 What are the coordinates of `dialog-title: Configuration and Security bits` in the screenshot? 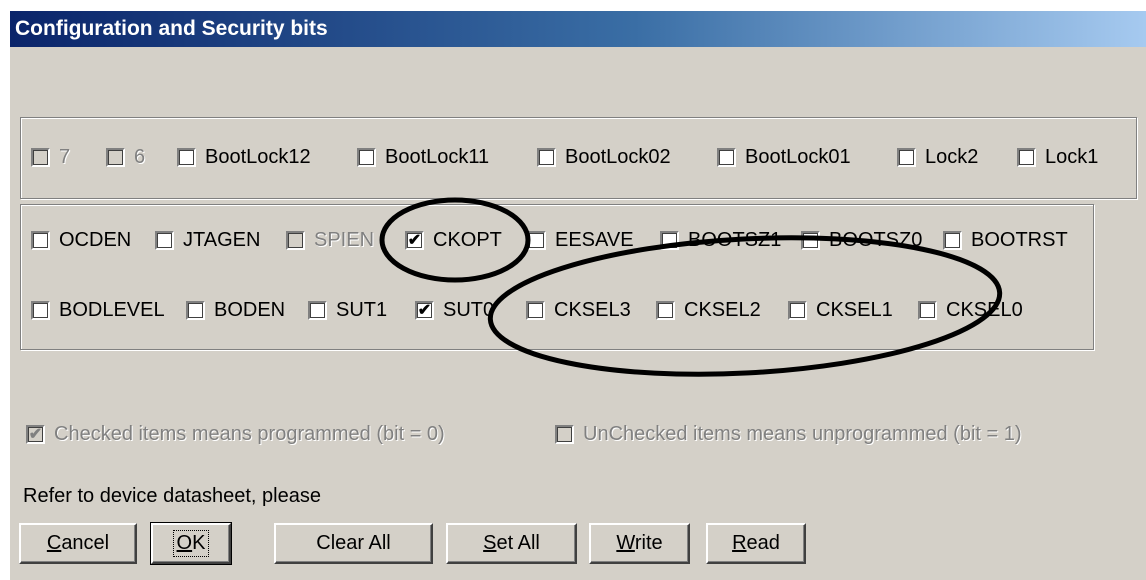 It's located at (578, 29).